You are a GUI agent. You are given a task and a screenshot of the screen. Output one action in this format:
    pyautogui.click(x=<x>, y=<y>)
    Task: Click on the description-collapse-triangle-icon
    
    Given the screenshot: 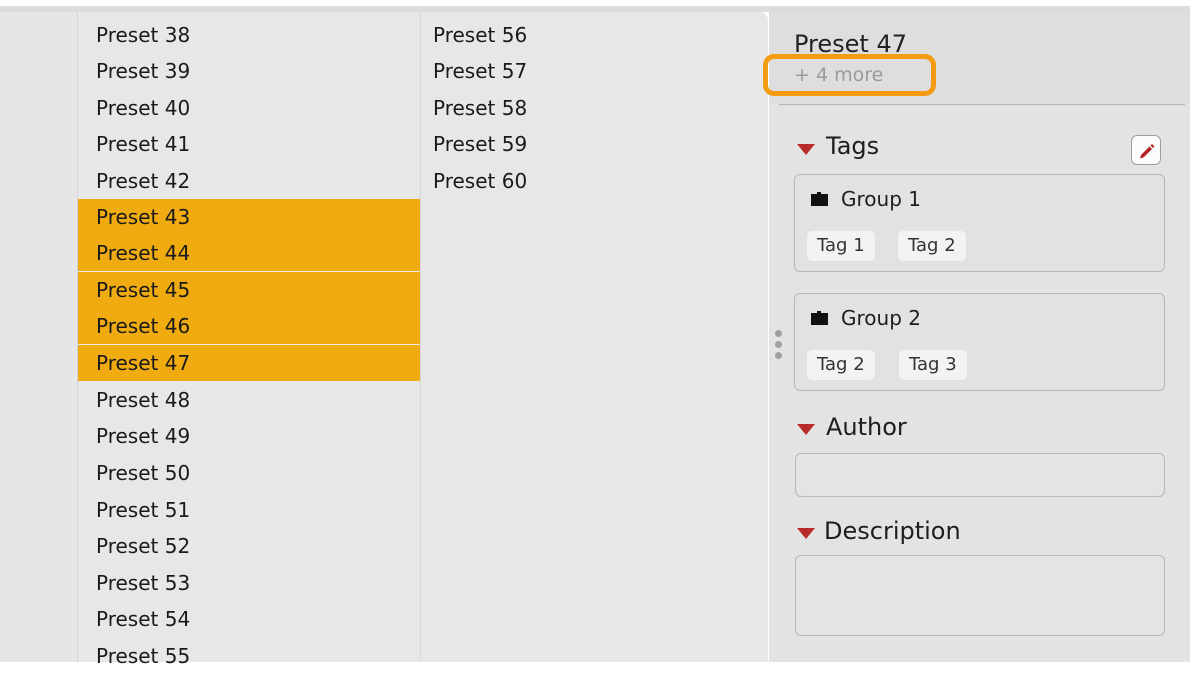 What is the action you would take?
    pyautogui.click(x=806, y=533)
    